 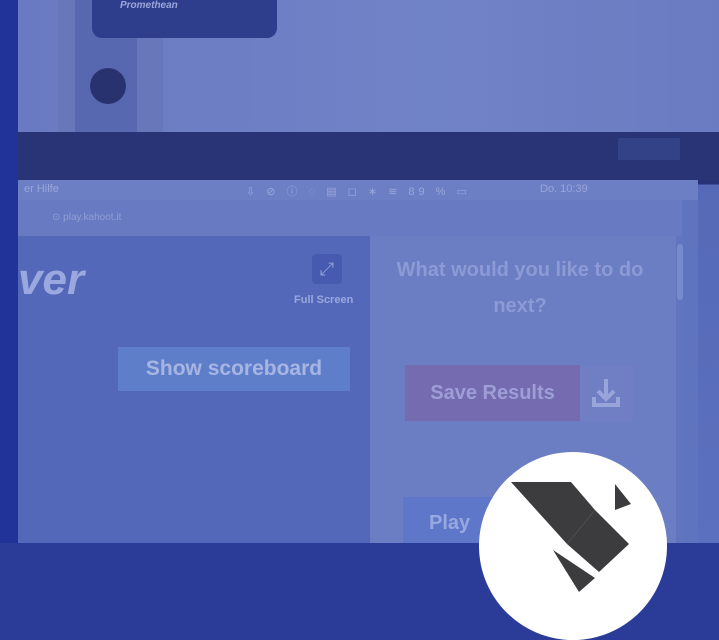 What do you see at coordinates (108, 86) in the screenshot?
I see `projector-lens` at bounding box center [108, 86].